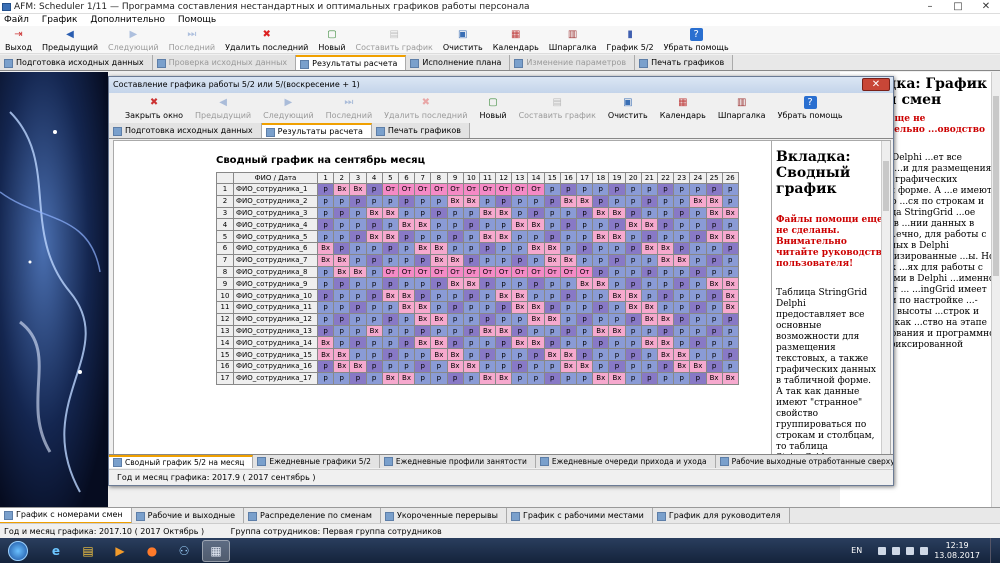 This screenshot has width=1000, height=563. Describe the element at coordinates (457, 461) in the screenshot. I see `dialog-bottom-tab-3: Ежедневные профили занятости` at that location.